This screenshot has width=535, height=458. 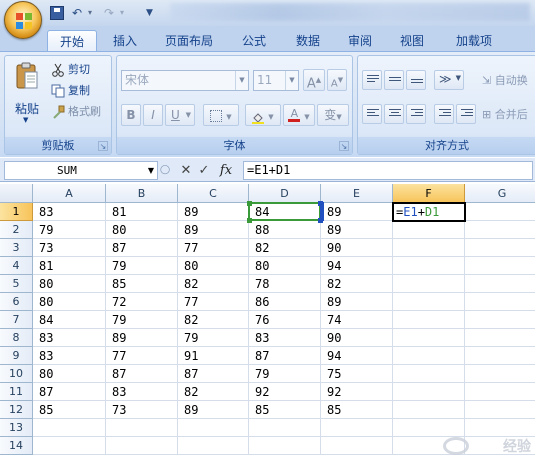 I want to click on row-header-7: 7, so click(x=16, y=320).